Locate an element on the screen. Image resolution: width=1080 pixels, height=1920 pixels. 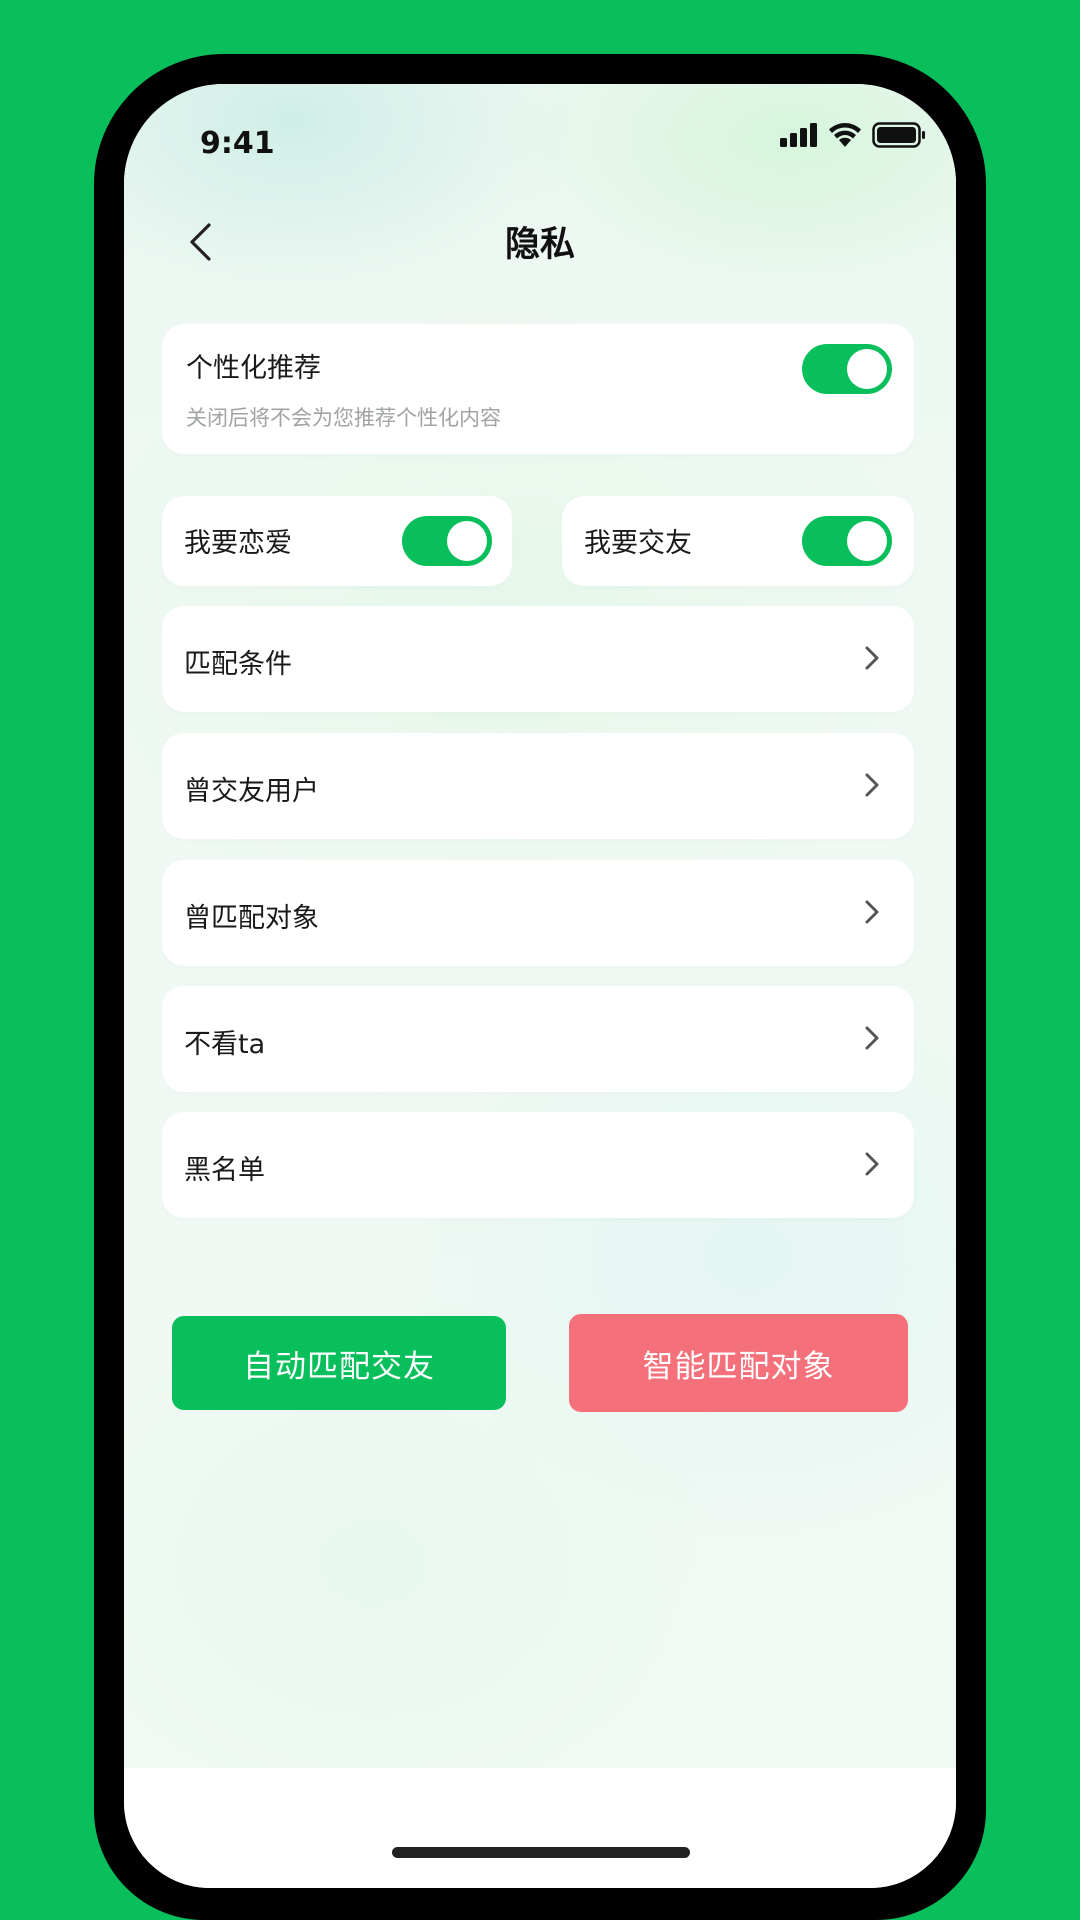
make-friends-label: 我要交友 is located at coordinates (638, 543).